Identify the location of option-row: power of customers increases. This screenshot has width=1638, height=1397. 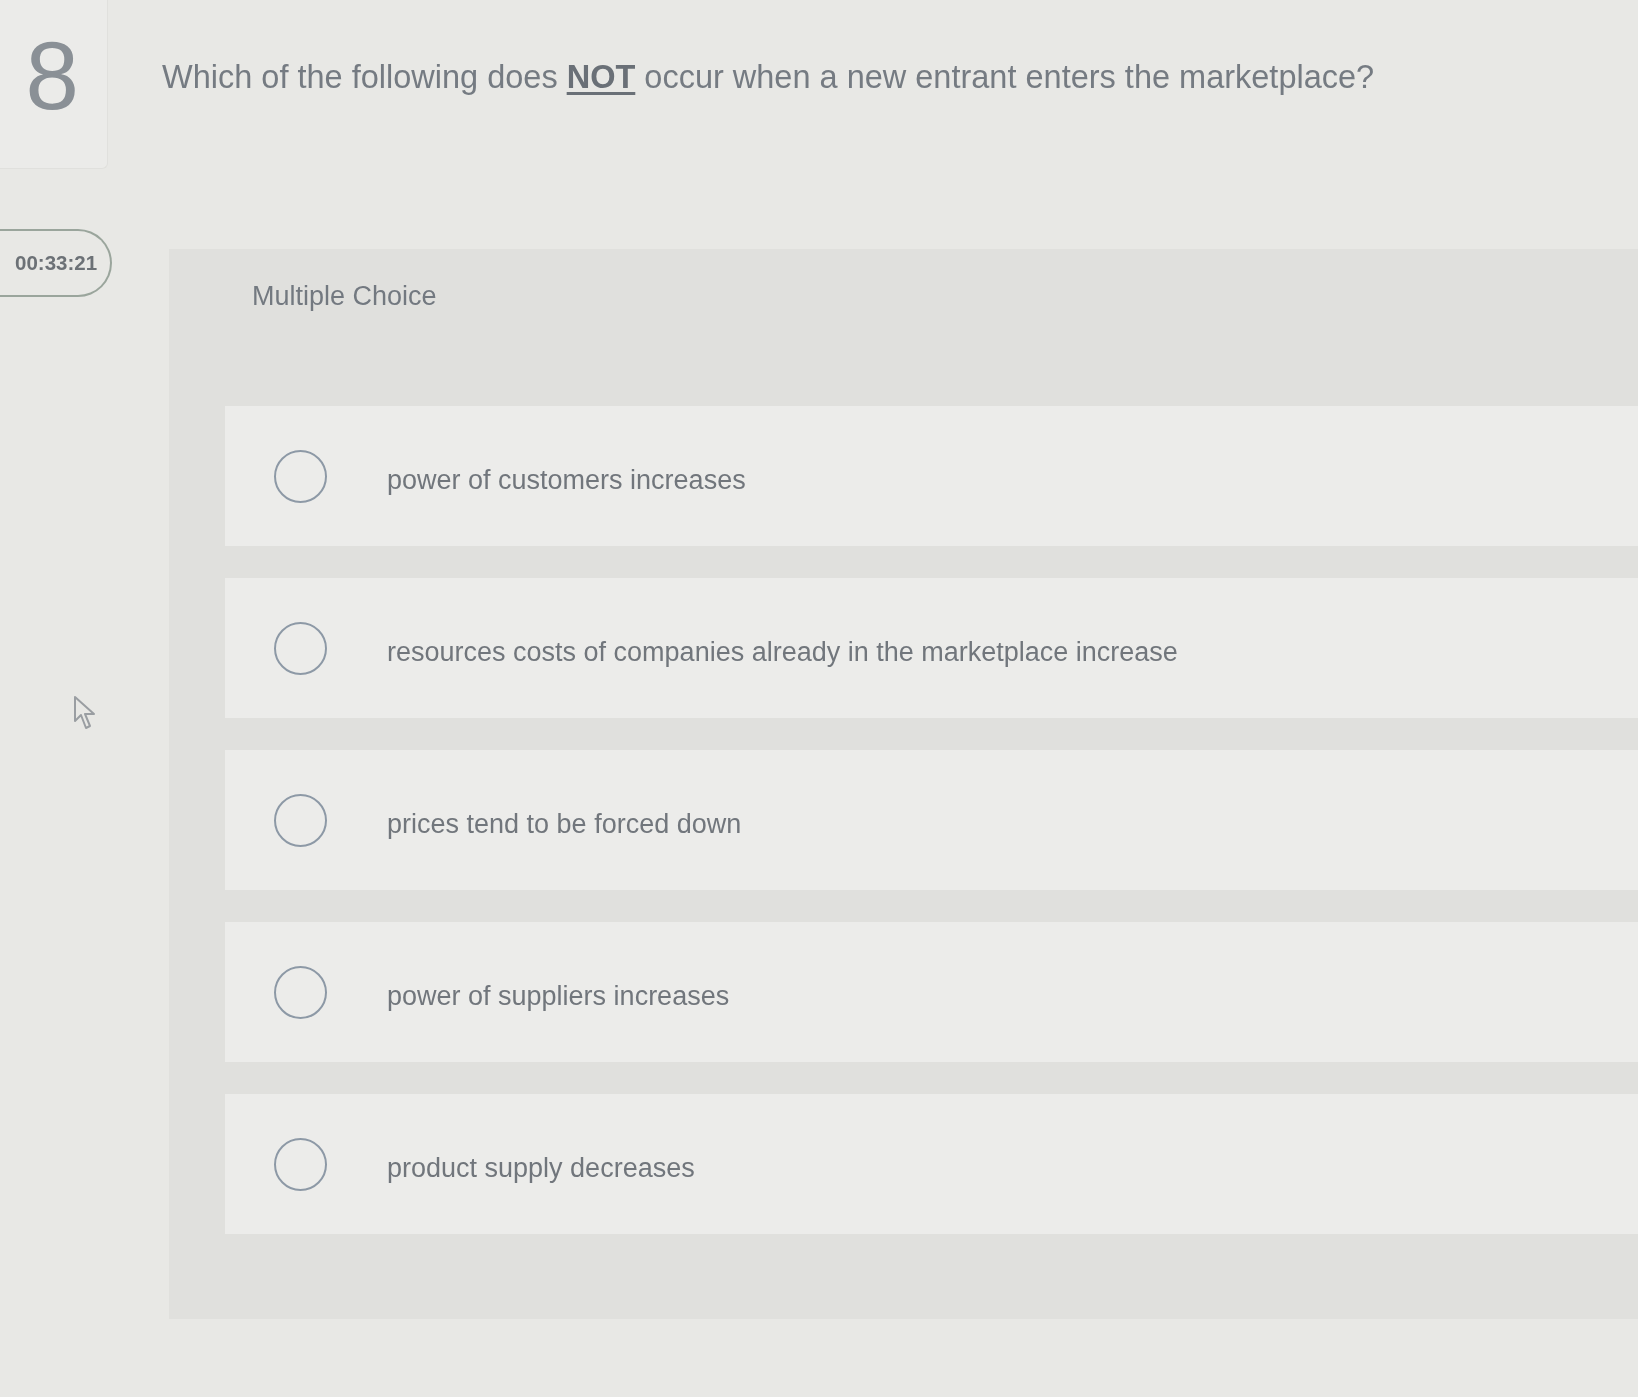
(931, 476).